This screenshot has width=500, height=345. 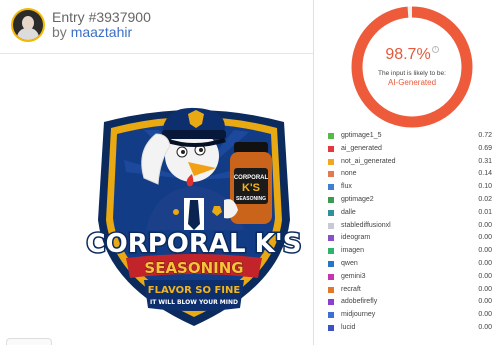 I want to click on chicken-pupil-right, so click(x=201, y=150).